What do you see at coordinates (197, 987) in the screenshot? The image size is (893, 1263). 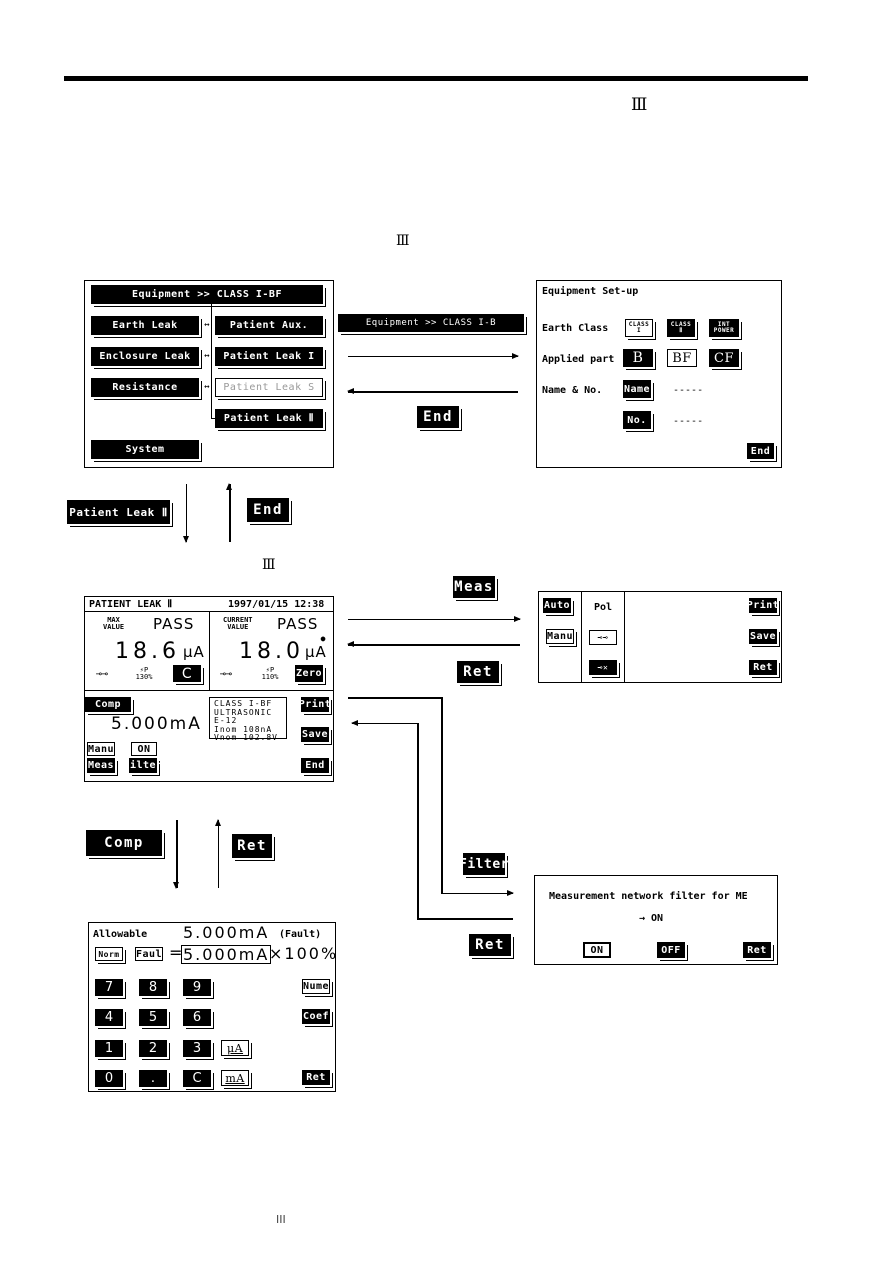 I see `key-9: 9` at bounding box center [197, 987].